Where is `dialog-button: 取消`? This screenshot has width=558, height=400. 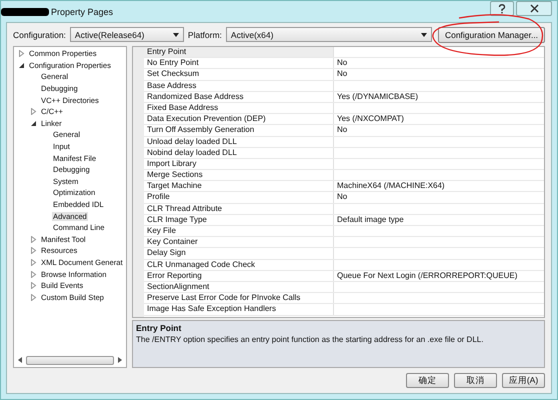
dialog-button: 取消 is located at coordinates (475, 380).